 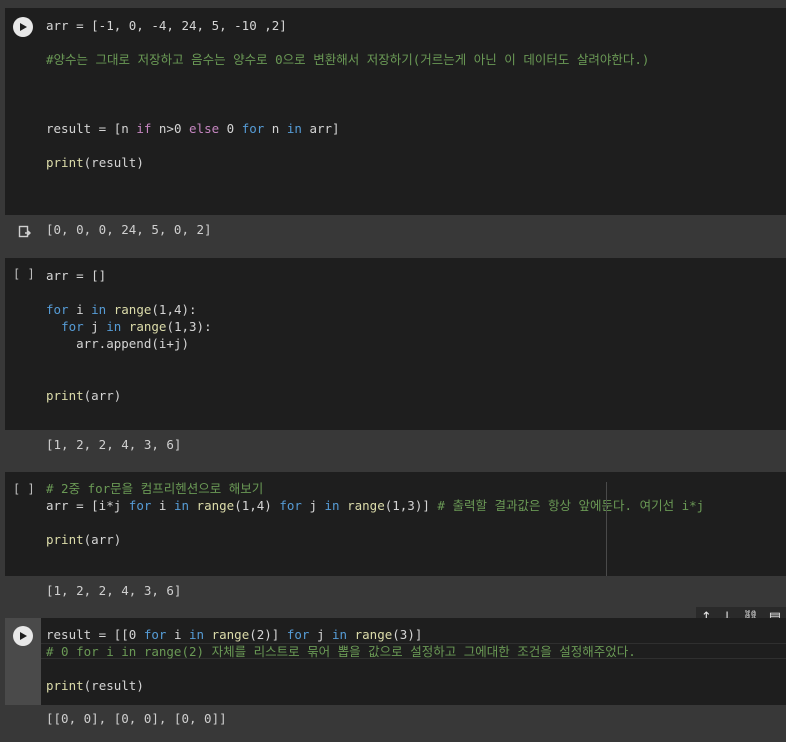 I want to click on output-area-4: [[0, 0], [0, 0], [0, 0]], so click(x=395, y=723).